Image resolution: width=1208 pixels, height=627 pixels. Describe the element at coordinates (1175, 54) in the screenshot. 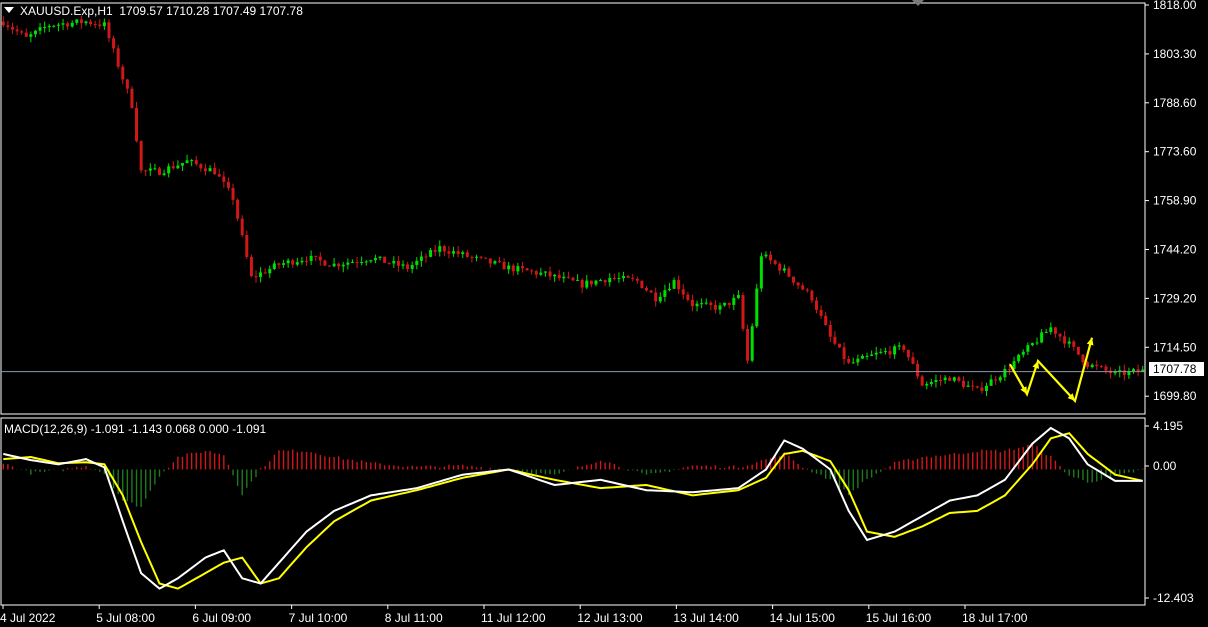

I see `price-tick-label: 1803.30` at that location.